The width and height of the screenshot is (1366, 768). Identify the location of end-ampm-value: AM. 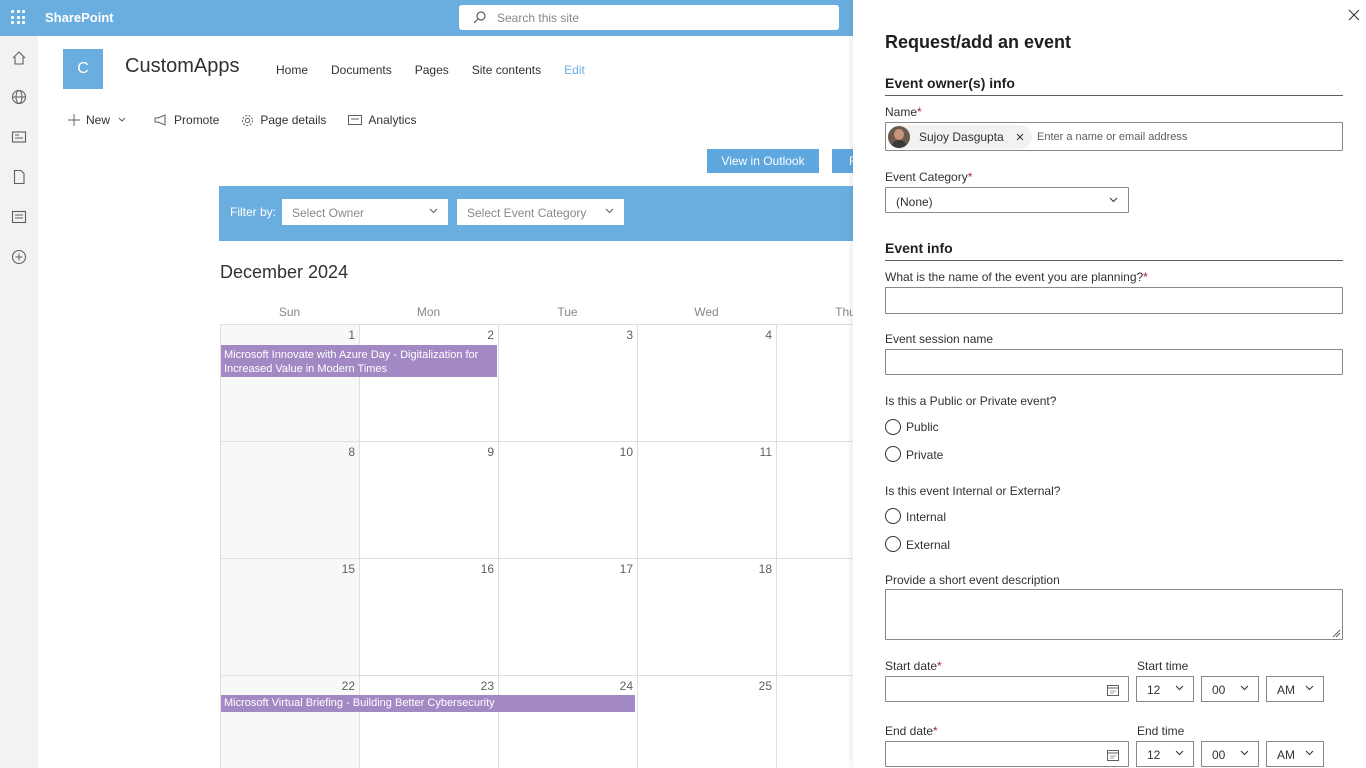
(1286, 755).